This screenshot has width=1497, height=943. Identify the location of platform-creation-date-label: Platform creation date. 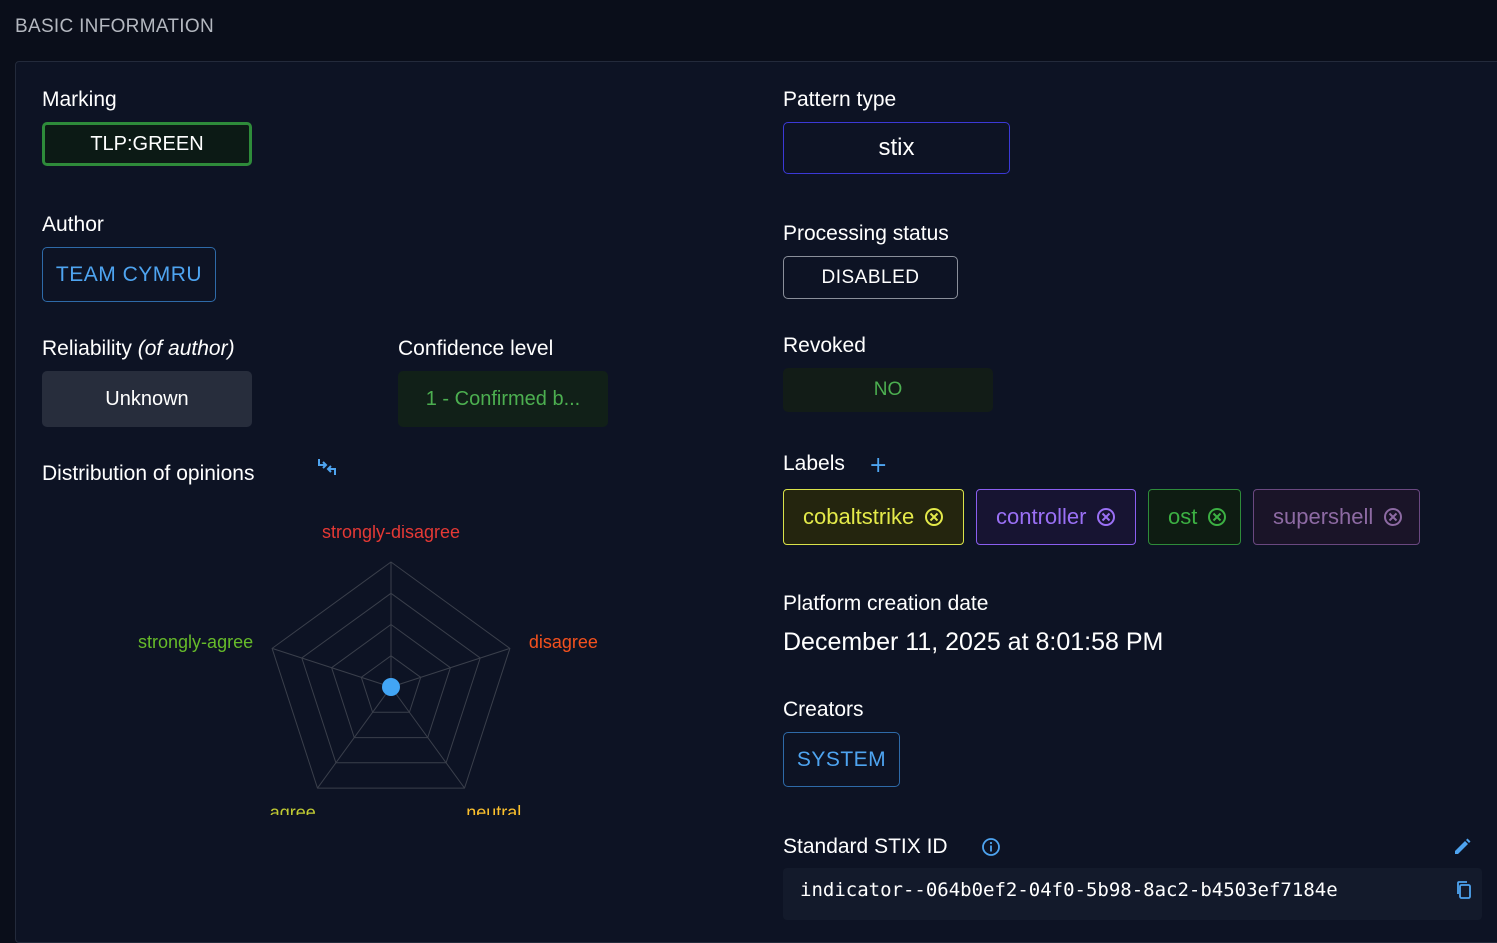
(886, 603).